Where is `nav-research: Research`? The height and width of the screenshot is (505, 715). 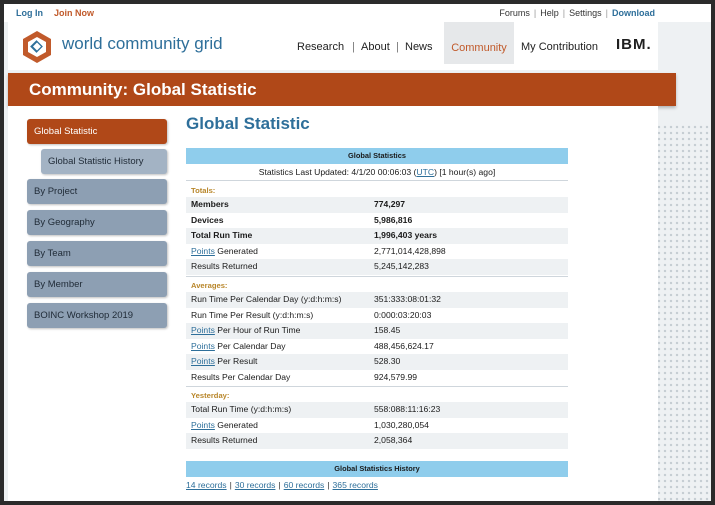 nav-research: Research is located at coordinates (320, 47).